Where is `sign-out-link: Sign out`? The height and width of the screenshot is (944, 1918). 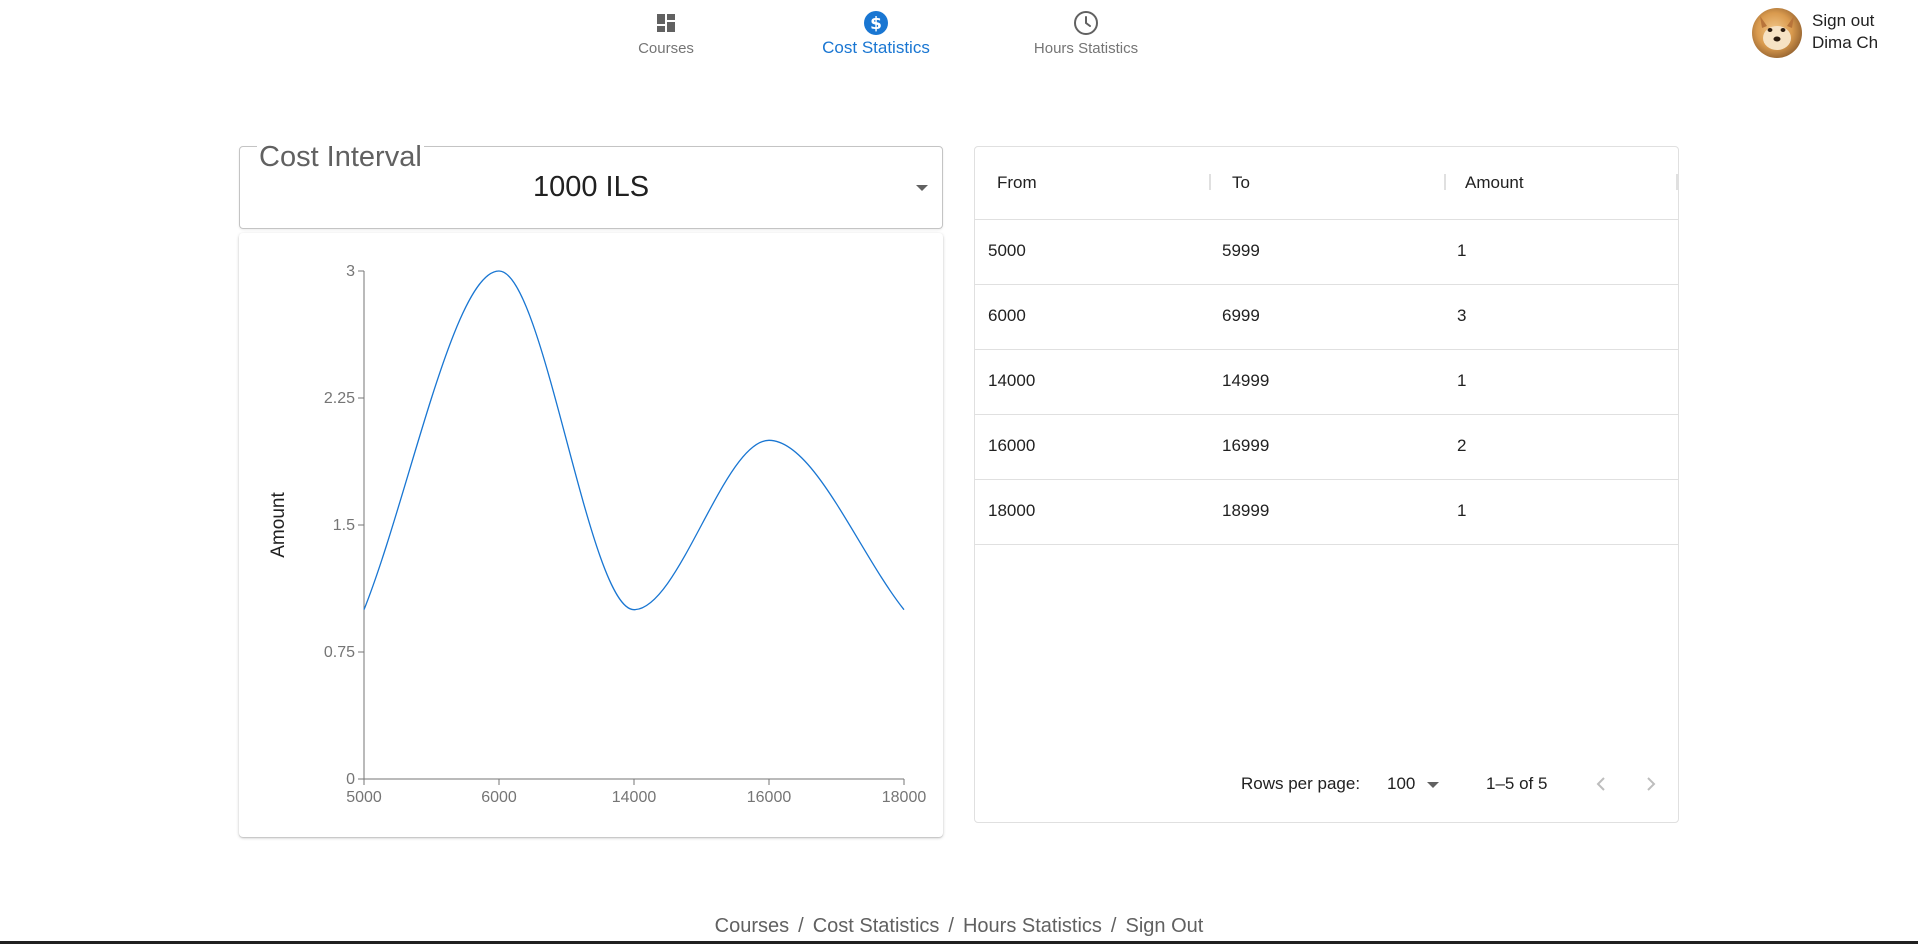
sign-out-link: Sign out is located at coordinates (1845, 21).